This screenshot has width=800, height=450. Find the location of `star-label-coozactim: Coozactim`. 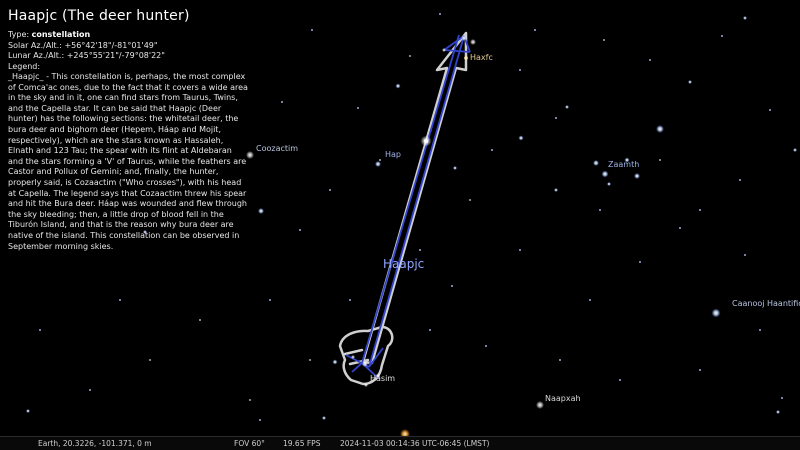

star-label-coozactim: Coozactim is located at coordinates (277, 148).